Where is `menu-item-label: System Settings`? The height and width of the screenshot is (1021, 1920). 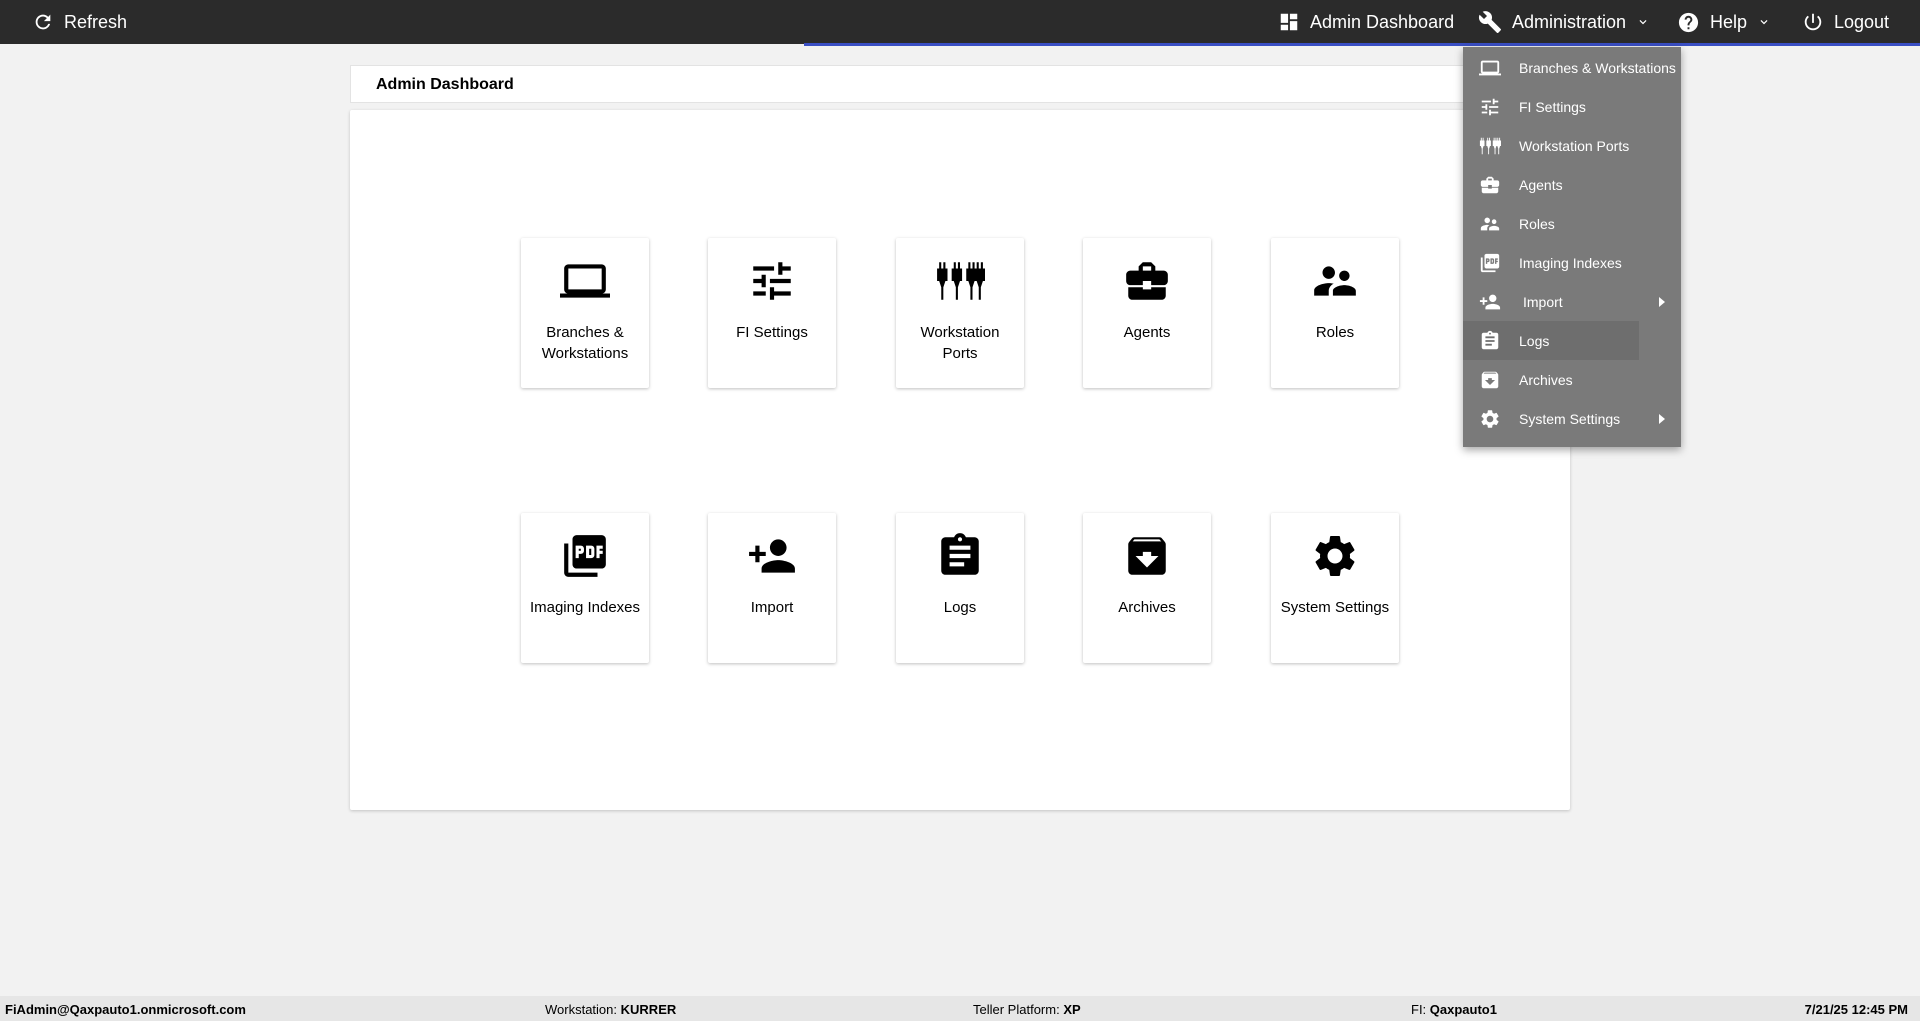
menu-item-label: System Settings is located at coordinates (1570, 418).